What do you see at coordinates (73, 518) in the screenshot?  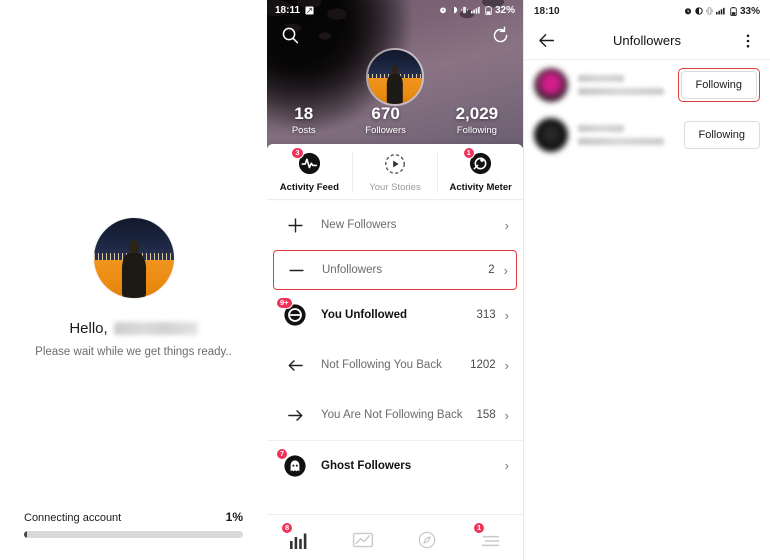 I see `progress-label: Connecting account` at bounding box center [73, 518].